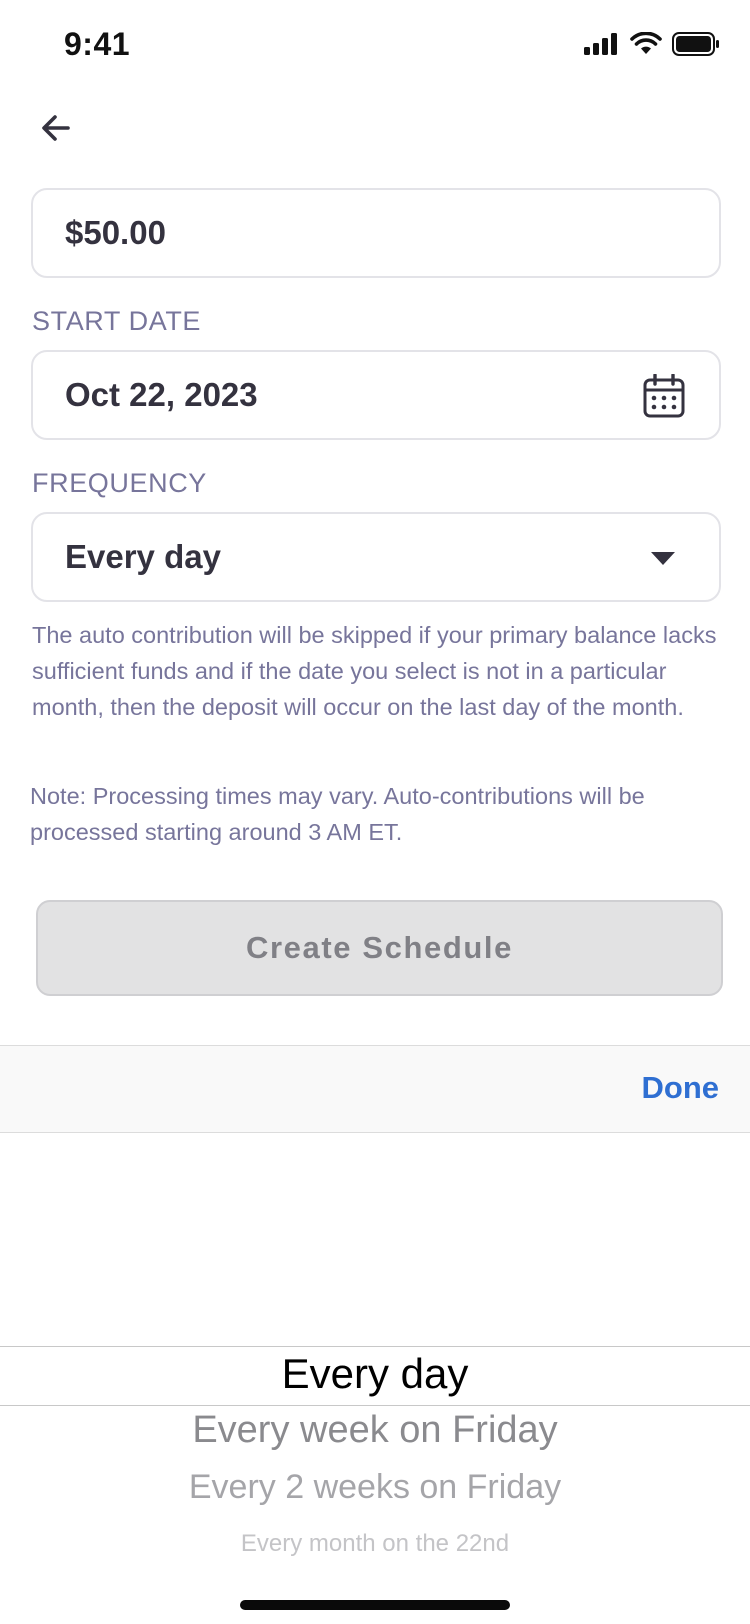  I want to click on picker-option: Every week on Friday, so click(375, 1430).